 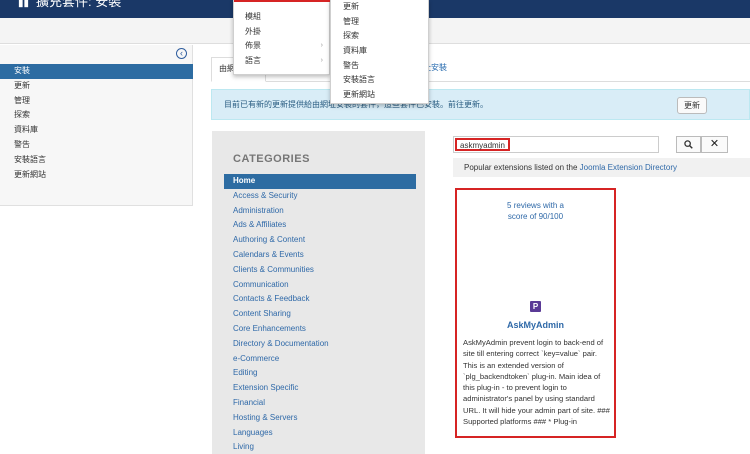 I want to click on category-home: Home, so click(x=320, y=181).